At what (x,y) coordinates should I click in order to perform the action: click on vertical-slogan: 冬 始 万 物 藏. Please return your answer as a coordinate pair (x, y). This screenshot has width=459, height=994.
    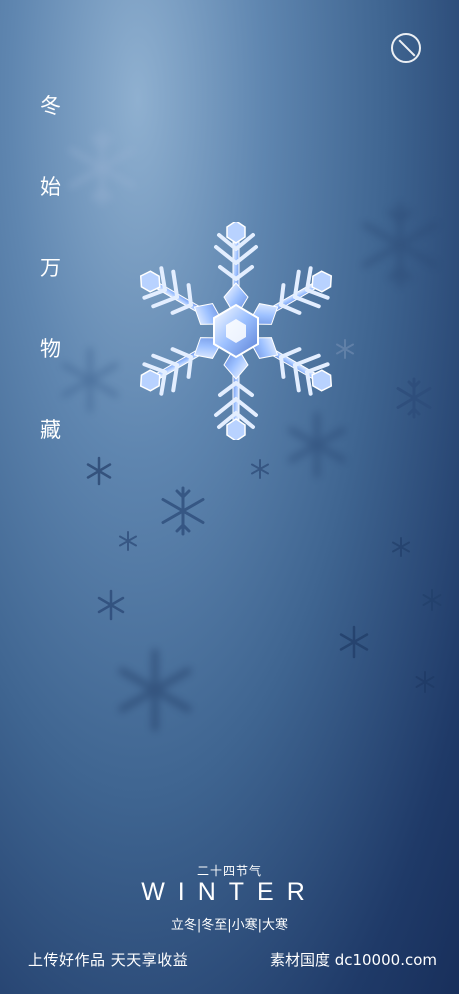
    Looking at the image, I should click on (52, 292).